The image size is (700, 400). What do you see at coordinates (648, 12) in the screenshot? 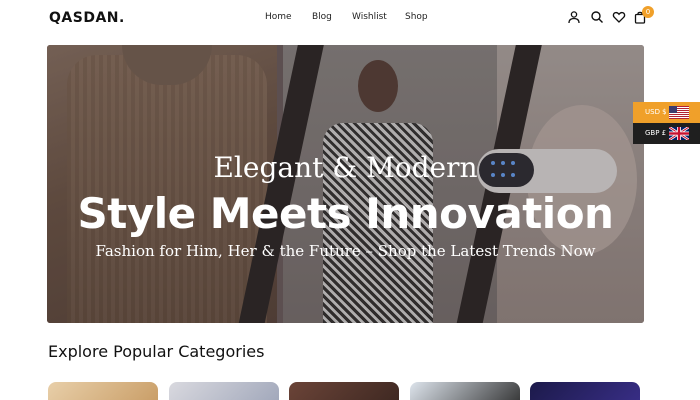
I see `cart-count-badge: 0` at bounding box center [648, 12].